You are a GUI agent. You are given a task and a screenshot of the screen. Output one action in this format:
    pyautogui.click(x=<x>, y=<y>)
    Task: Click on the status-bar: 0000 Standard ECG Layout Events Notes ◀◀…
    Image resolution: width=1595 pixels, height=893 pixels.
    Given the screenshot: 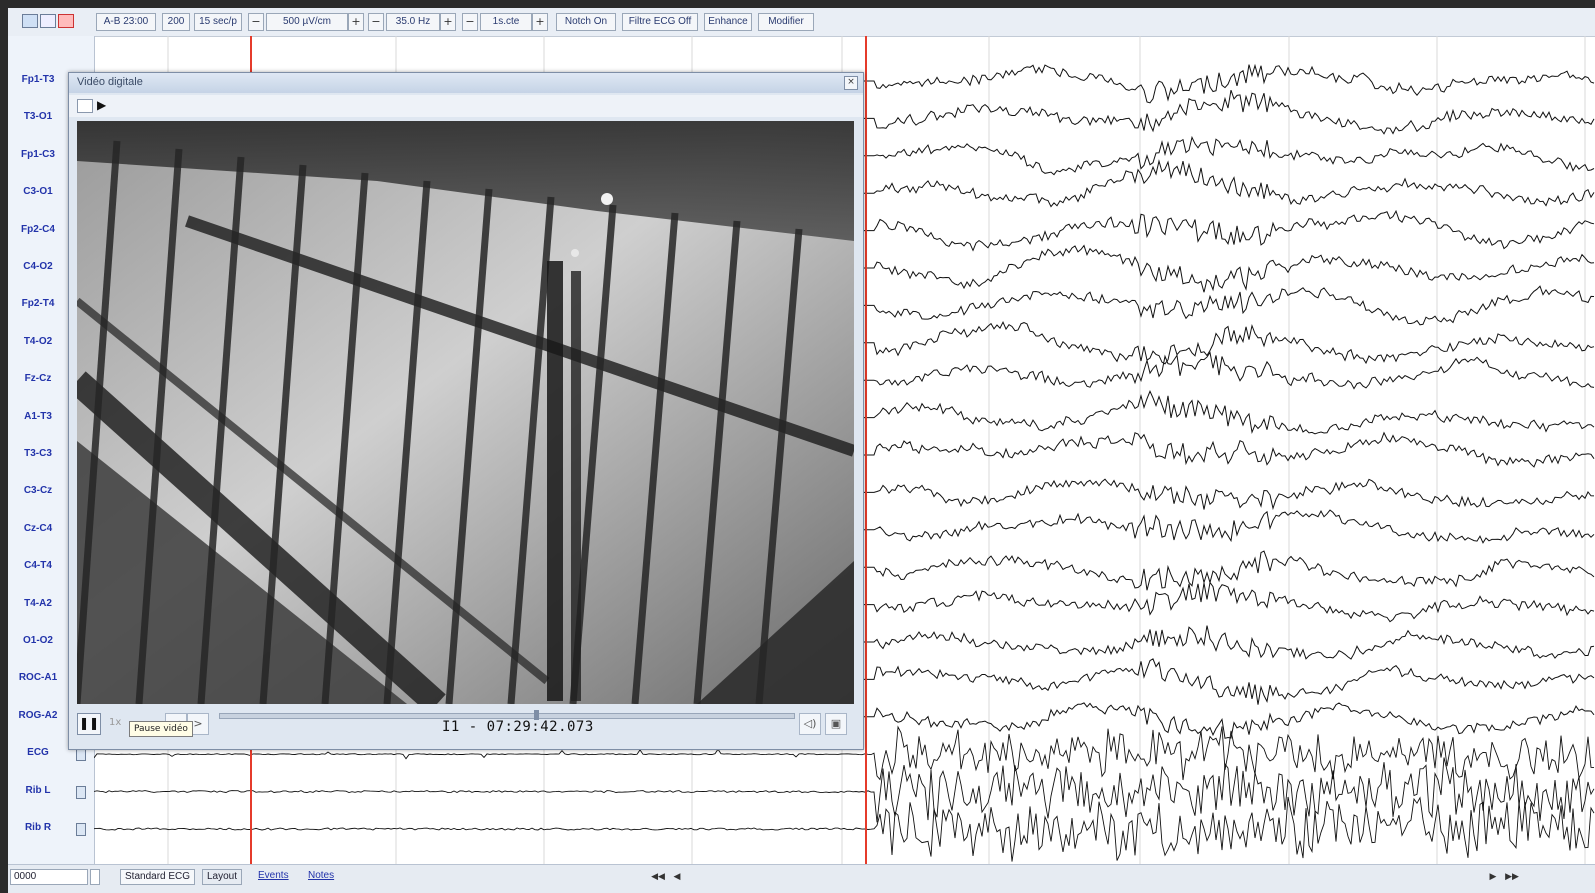 What is the action you would take?
    pyautogui.click(x=801, y=878)
    